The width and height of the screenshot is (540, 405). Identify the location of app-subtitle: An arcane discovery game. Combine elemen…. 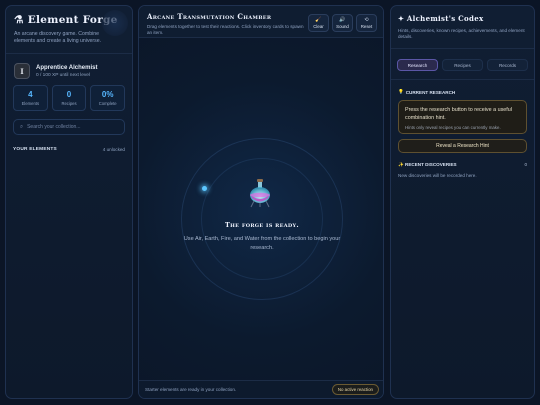
(58, 38).